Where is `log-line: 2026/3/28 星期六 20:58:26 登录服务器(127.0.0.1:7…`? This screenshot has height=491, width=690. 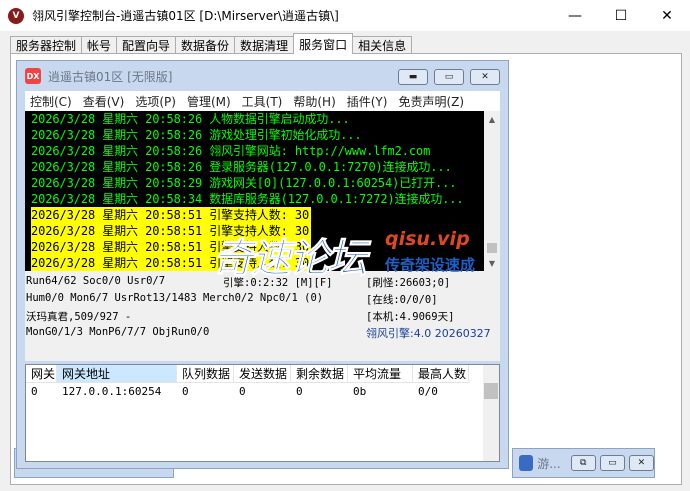
log-line: 2026/3/28 星期六 20:58:26 登录服务器(127.0.0.1:7… is located at coordinates (241, 167).